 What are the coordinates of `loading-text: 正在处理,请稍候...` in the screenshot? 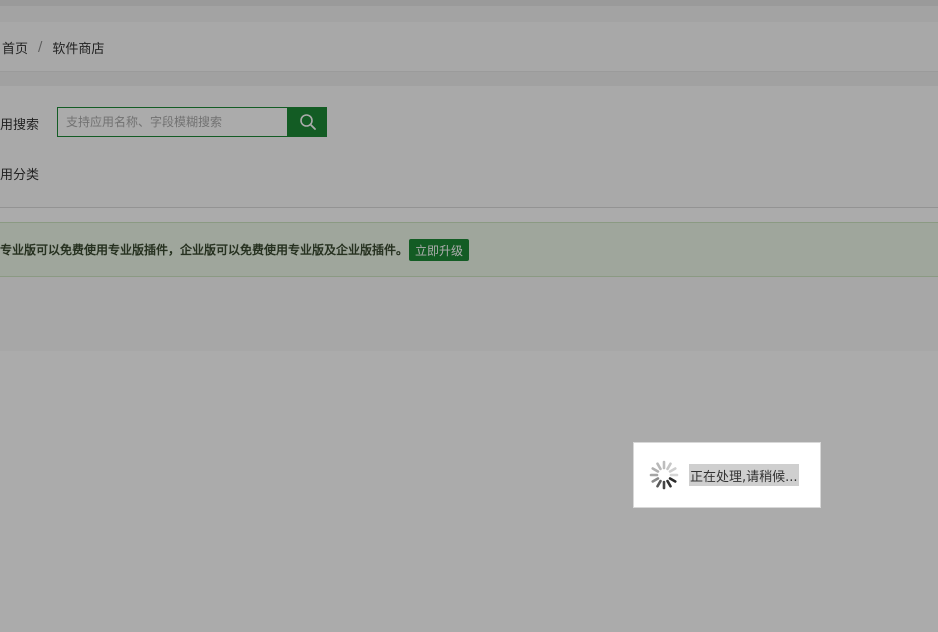 It's located at (744, 475).